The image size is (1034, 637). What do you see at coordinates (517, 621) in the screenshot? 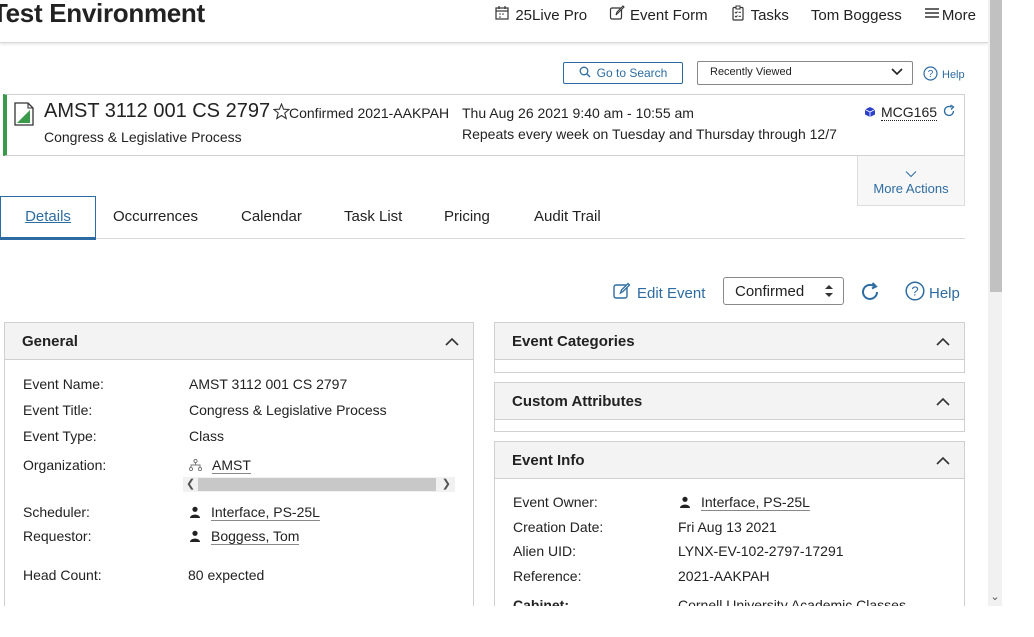
I see `page-bottom-edge` at bounding box center [517, 621].